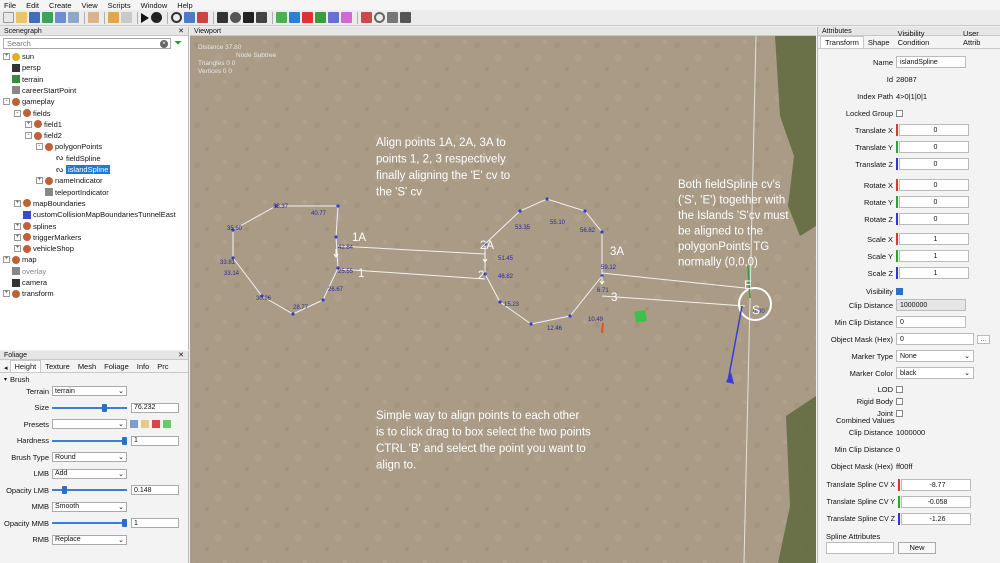 The image size is (1000, 563). I want to click on foliage-close-icon: ✕, so click(181, 355).